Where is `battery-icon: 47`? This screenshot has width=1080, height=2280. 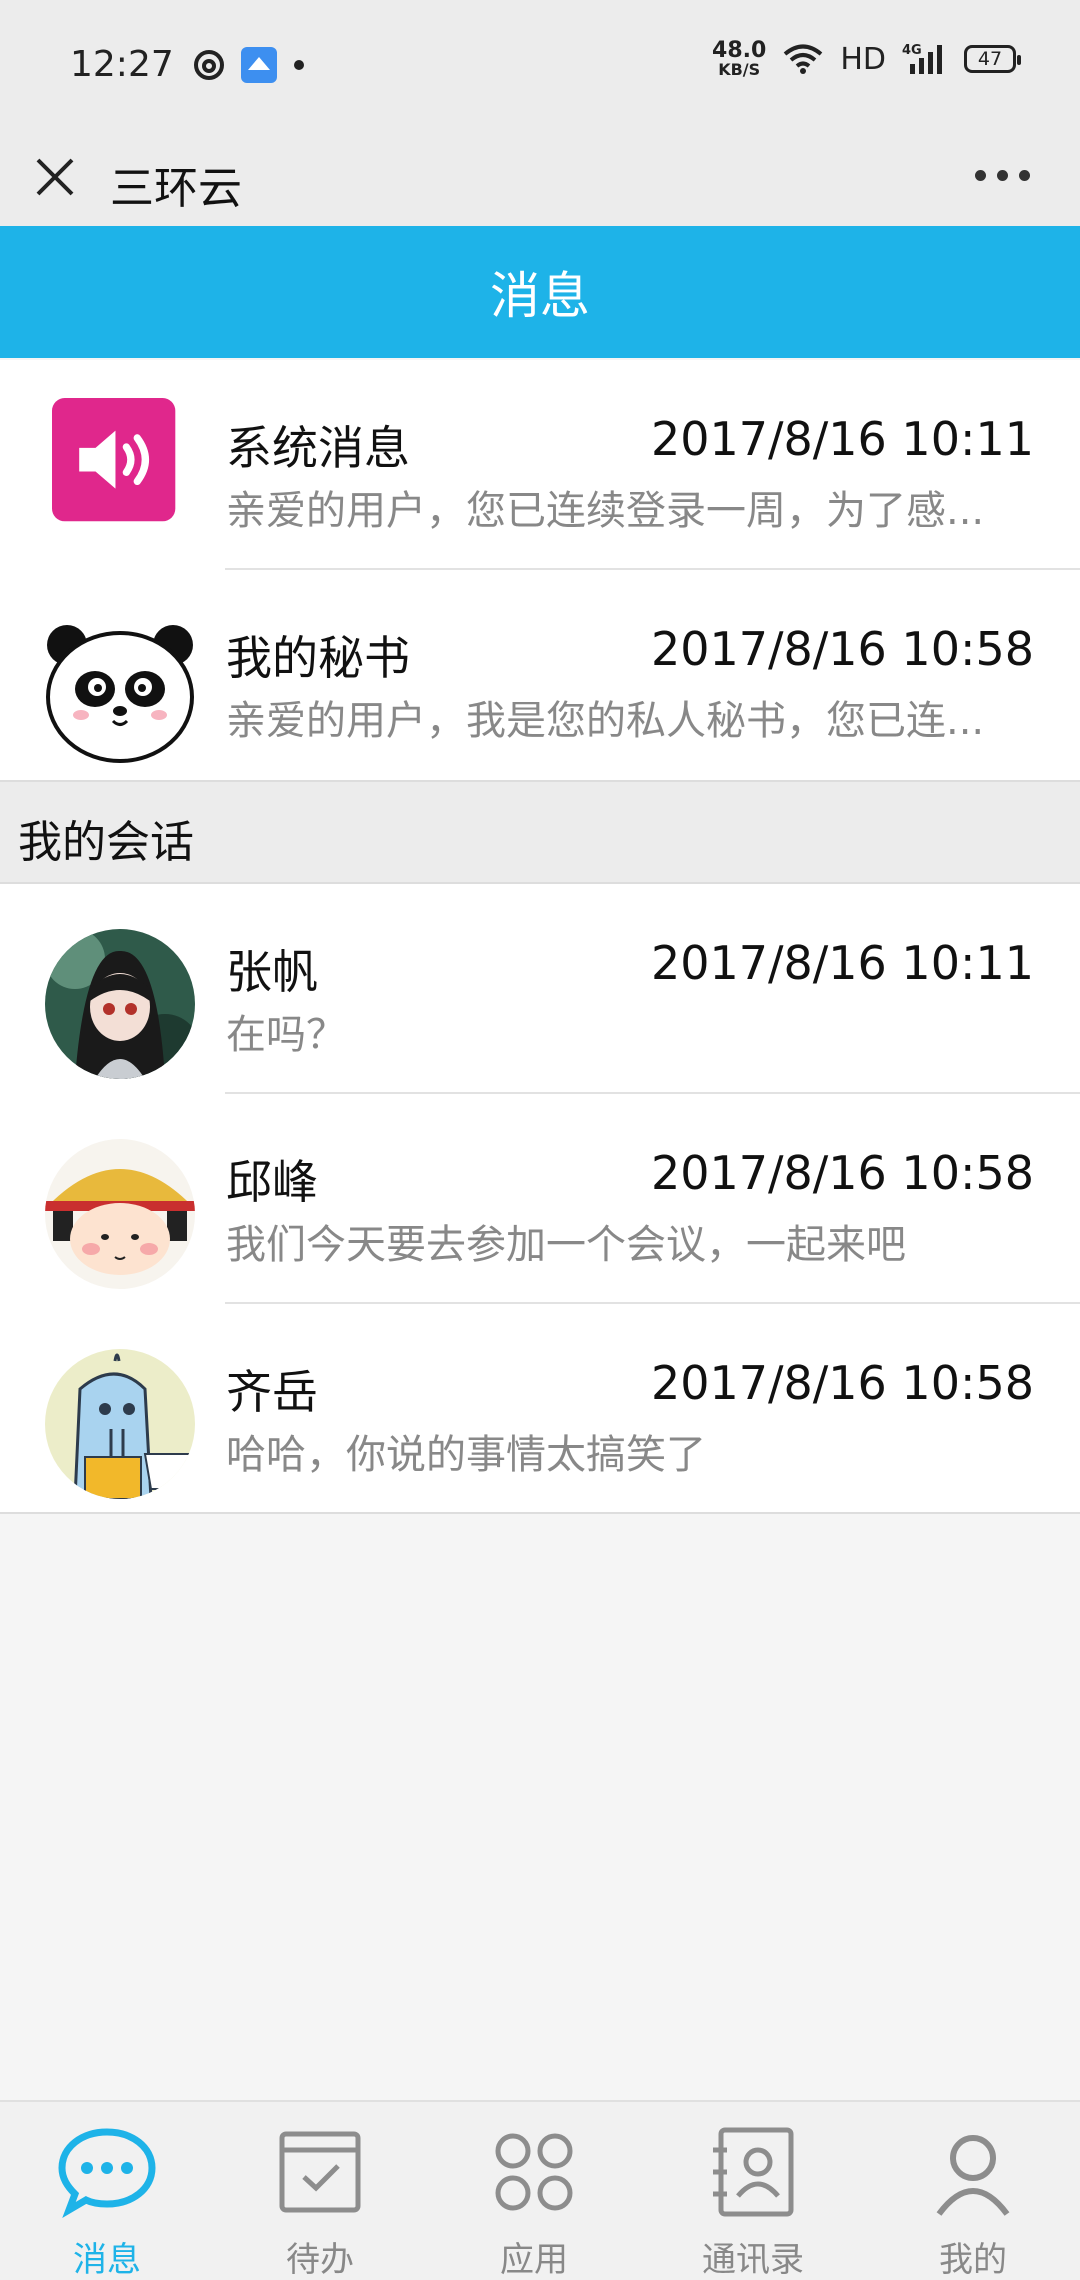 battery-icon: 47 is located at coordinates (992, 59).